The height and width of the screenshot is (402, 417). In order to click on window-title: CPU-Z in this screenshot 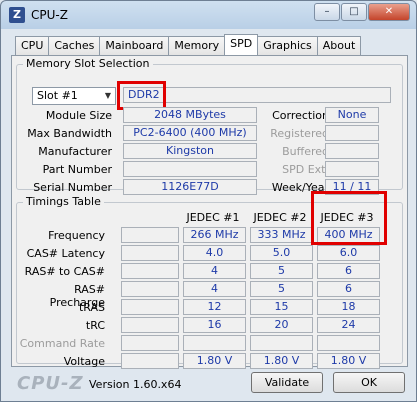, I will do `click(49, 15)`.